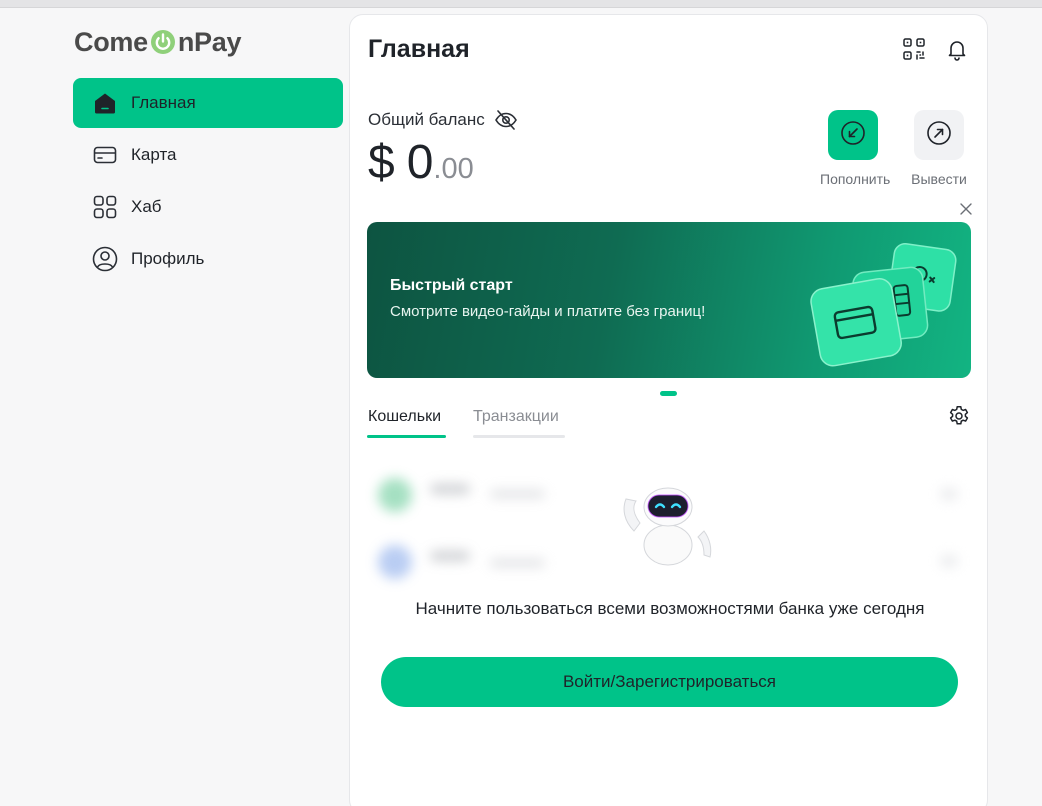  Describe the element at coordinates (111, 41) in the screenshot. I see `brand-name-left: Come` at that location.